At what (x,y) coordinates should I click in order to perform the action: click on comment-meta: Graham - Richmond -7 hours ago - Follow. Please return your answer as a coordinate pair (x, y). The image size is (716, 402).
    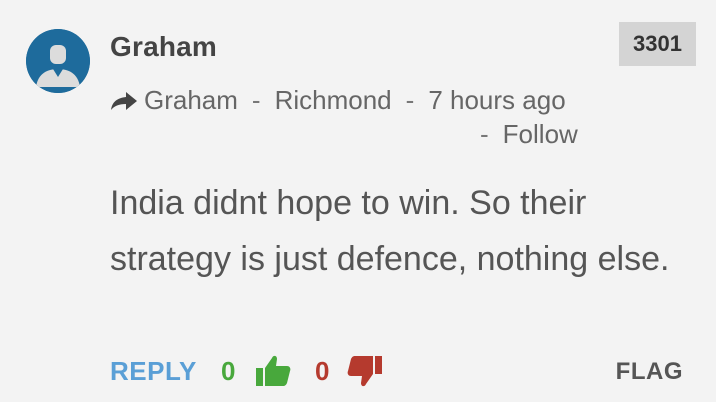
    Looking at the image, I should click on (375, 117).